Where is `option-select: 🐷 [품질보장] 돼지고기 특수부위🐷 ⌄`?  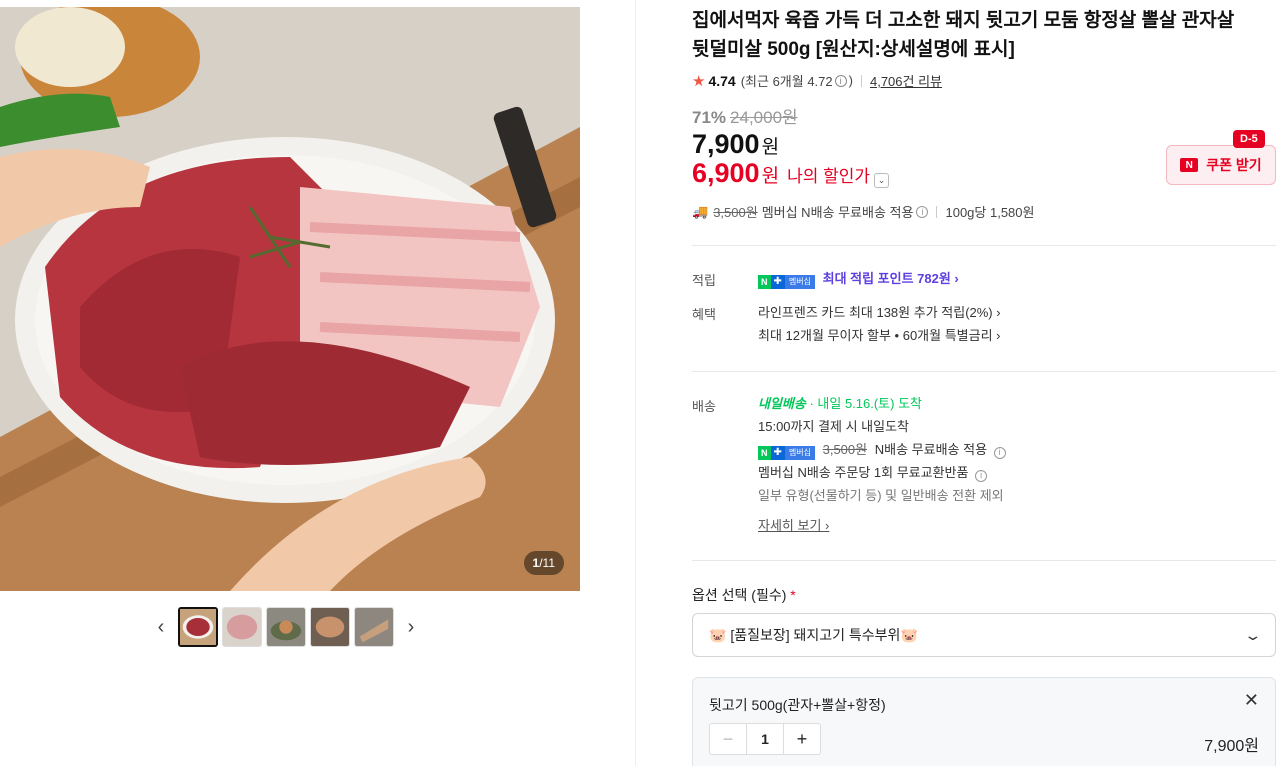
option-select: 🐷 [품질보장] 돼지고기 특수부위🐷 ⌄ is located at coordinates (984, 635).